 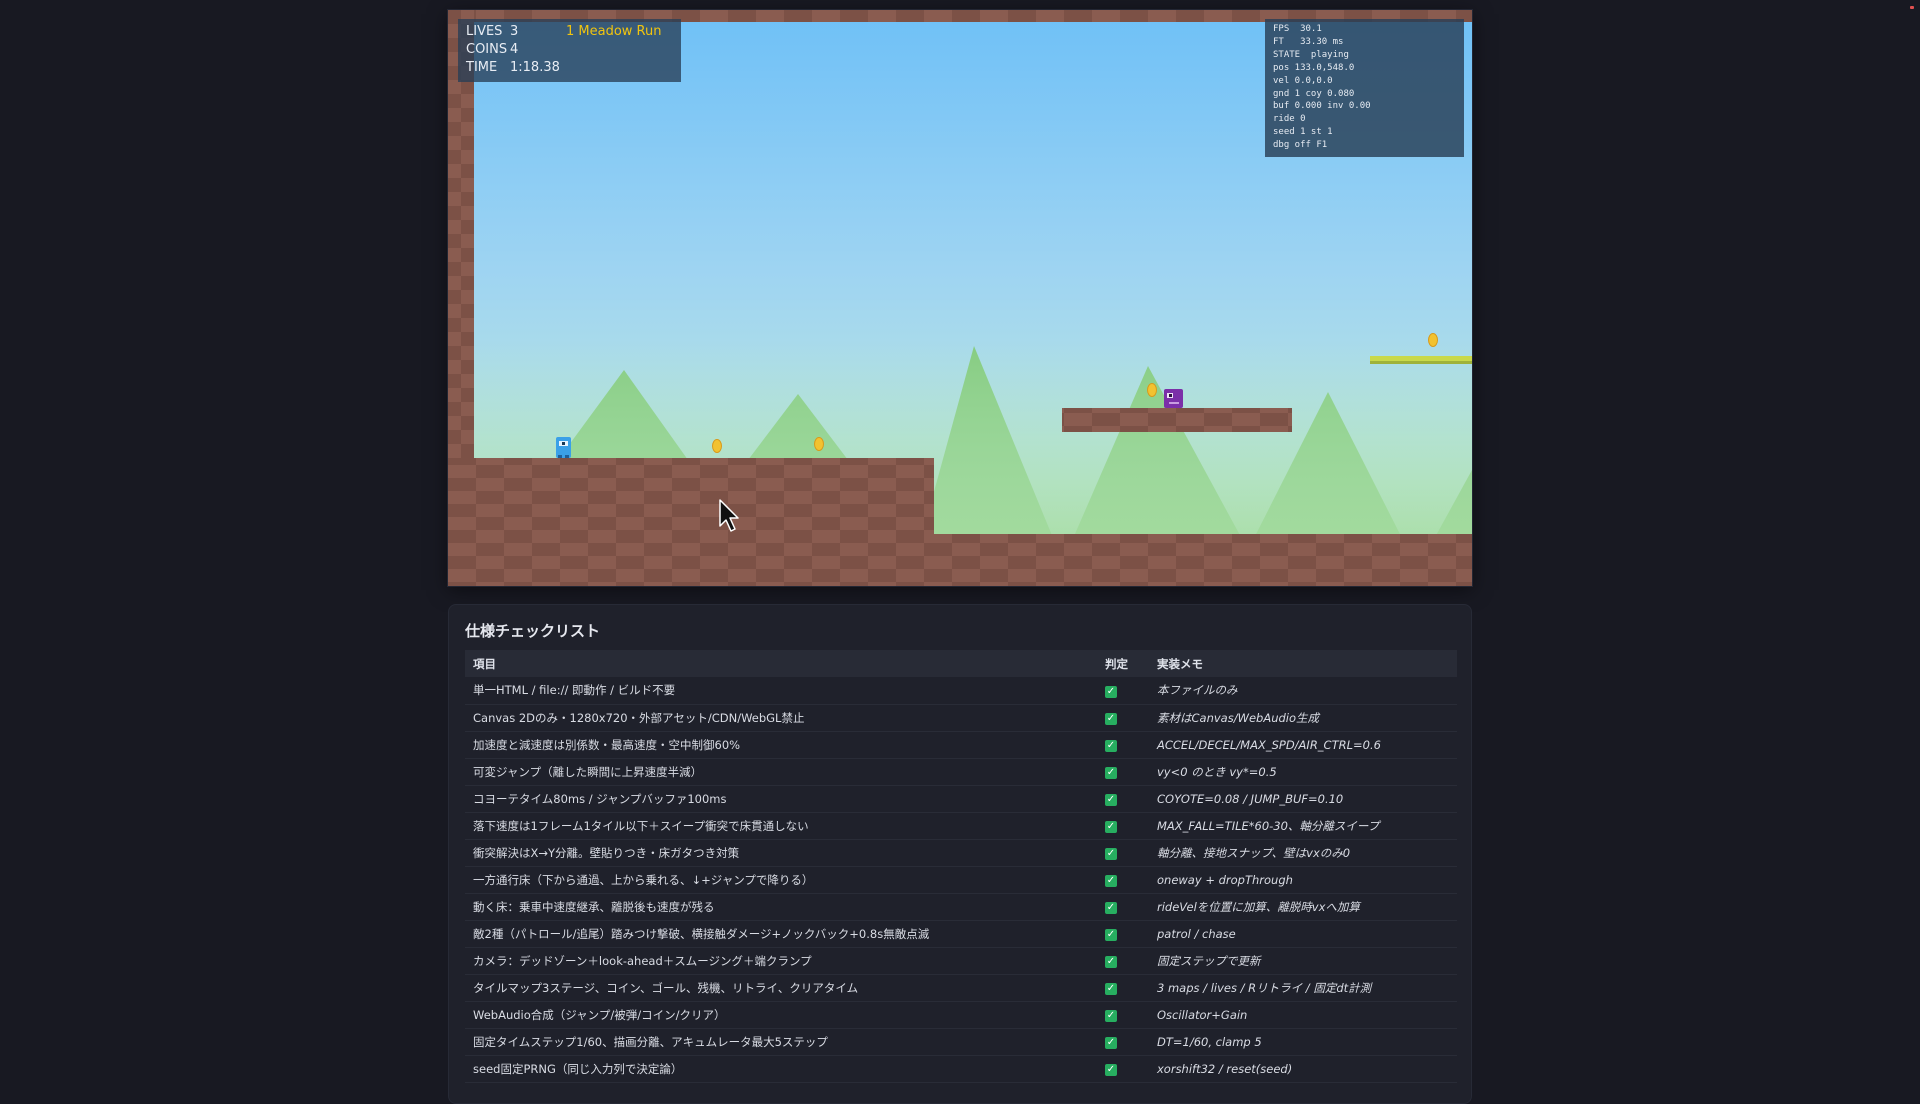 I want to click on column-header-item: 項目, so click(x=781, y=663).